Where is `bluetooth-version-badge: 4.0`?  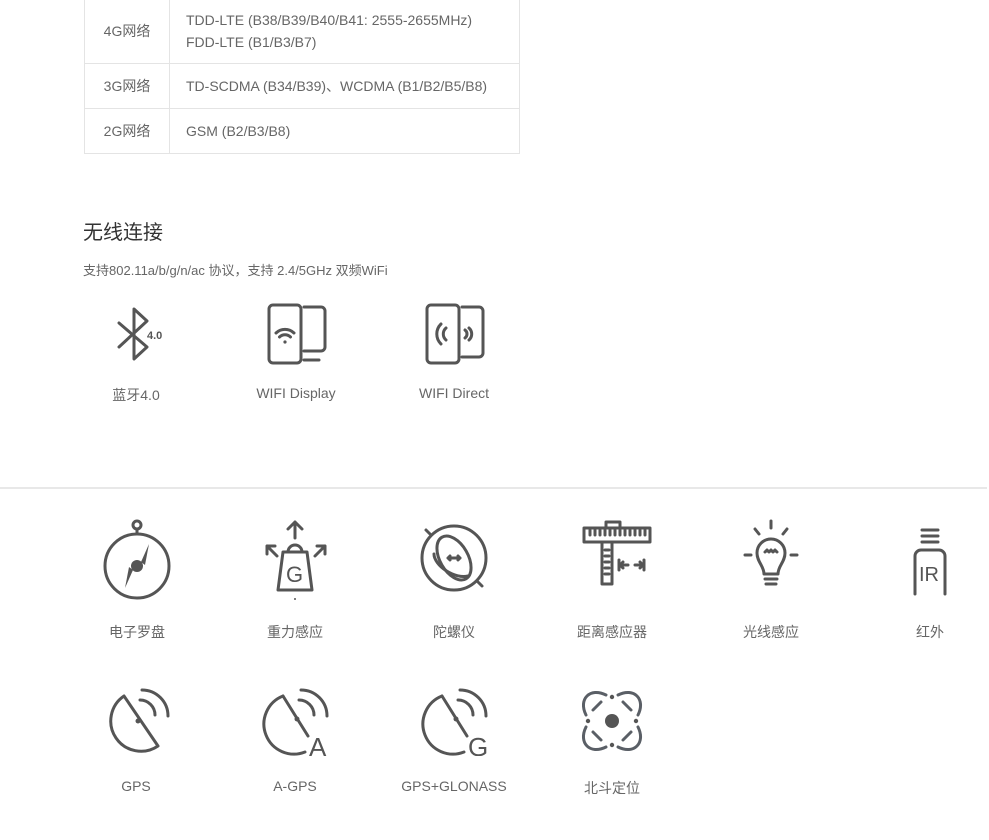
bluetooth-version-badge: 4.0 is located at coordinates (154, 336).